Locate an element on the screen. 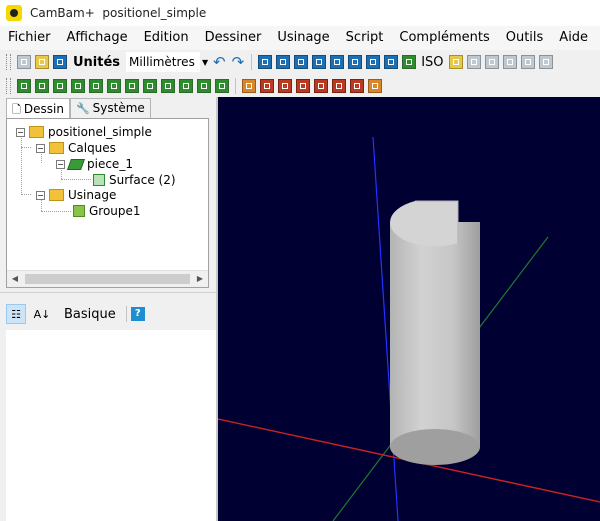  categorized-view-icon: ☷ is located at coordinates (16, 314).